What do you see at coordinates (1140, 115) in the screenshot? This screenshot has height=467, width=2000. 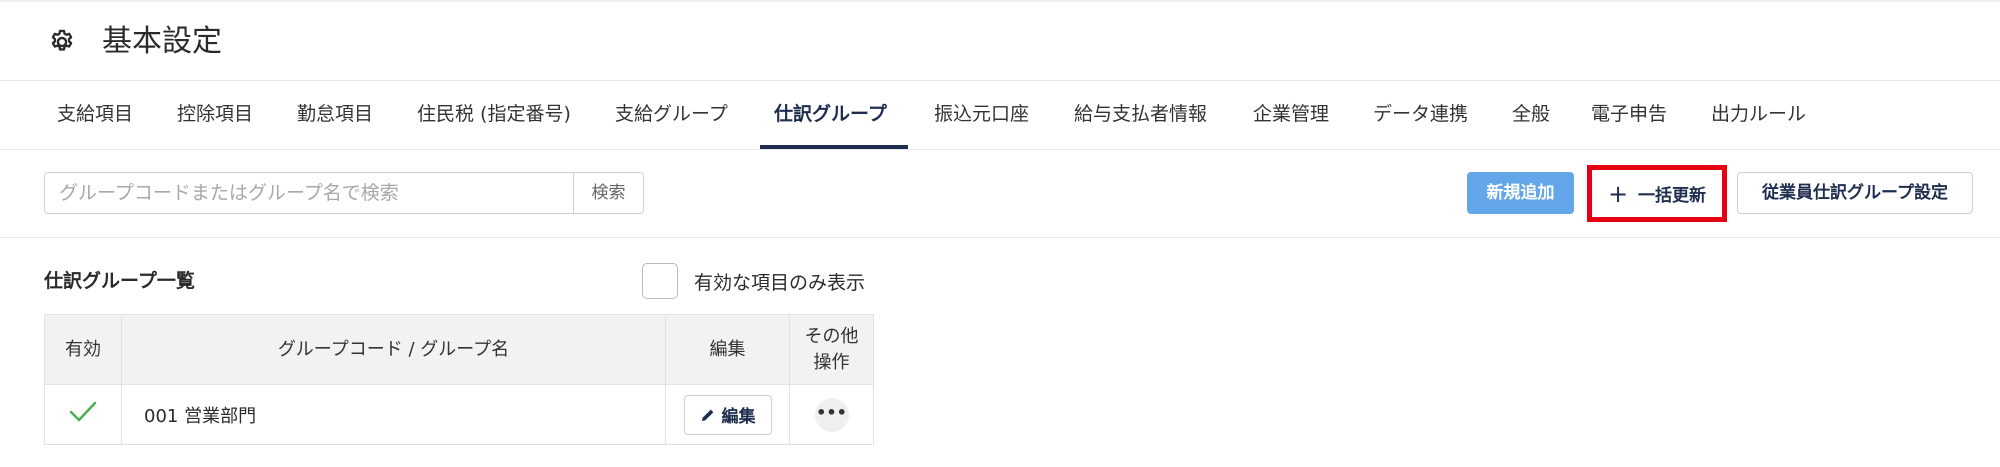 I see `tab-shiharaisha: 給与支払者情報` at bounding box center [1140, 115].